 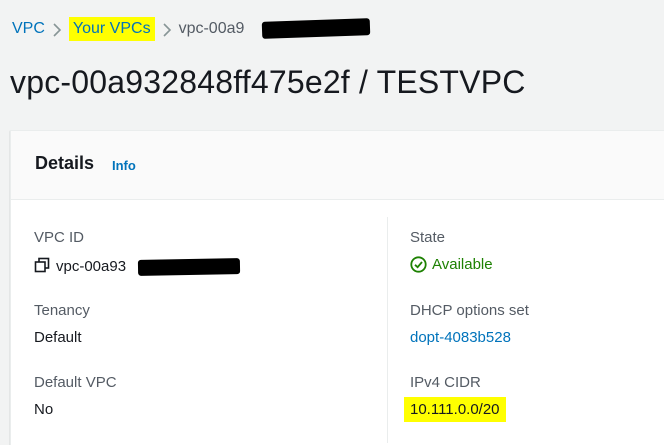 What do you see at coordinates (65, 163) in the screenshot?
I see `details-heading: Details` at bounding box center [65, 163].